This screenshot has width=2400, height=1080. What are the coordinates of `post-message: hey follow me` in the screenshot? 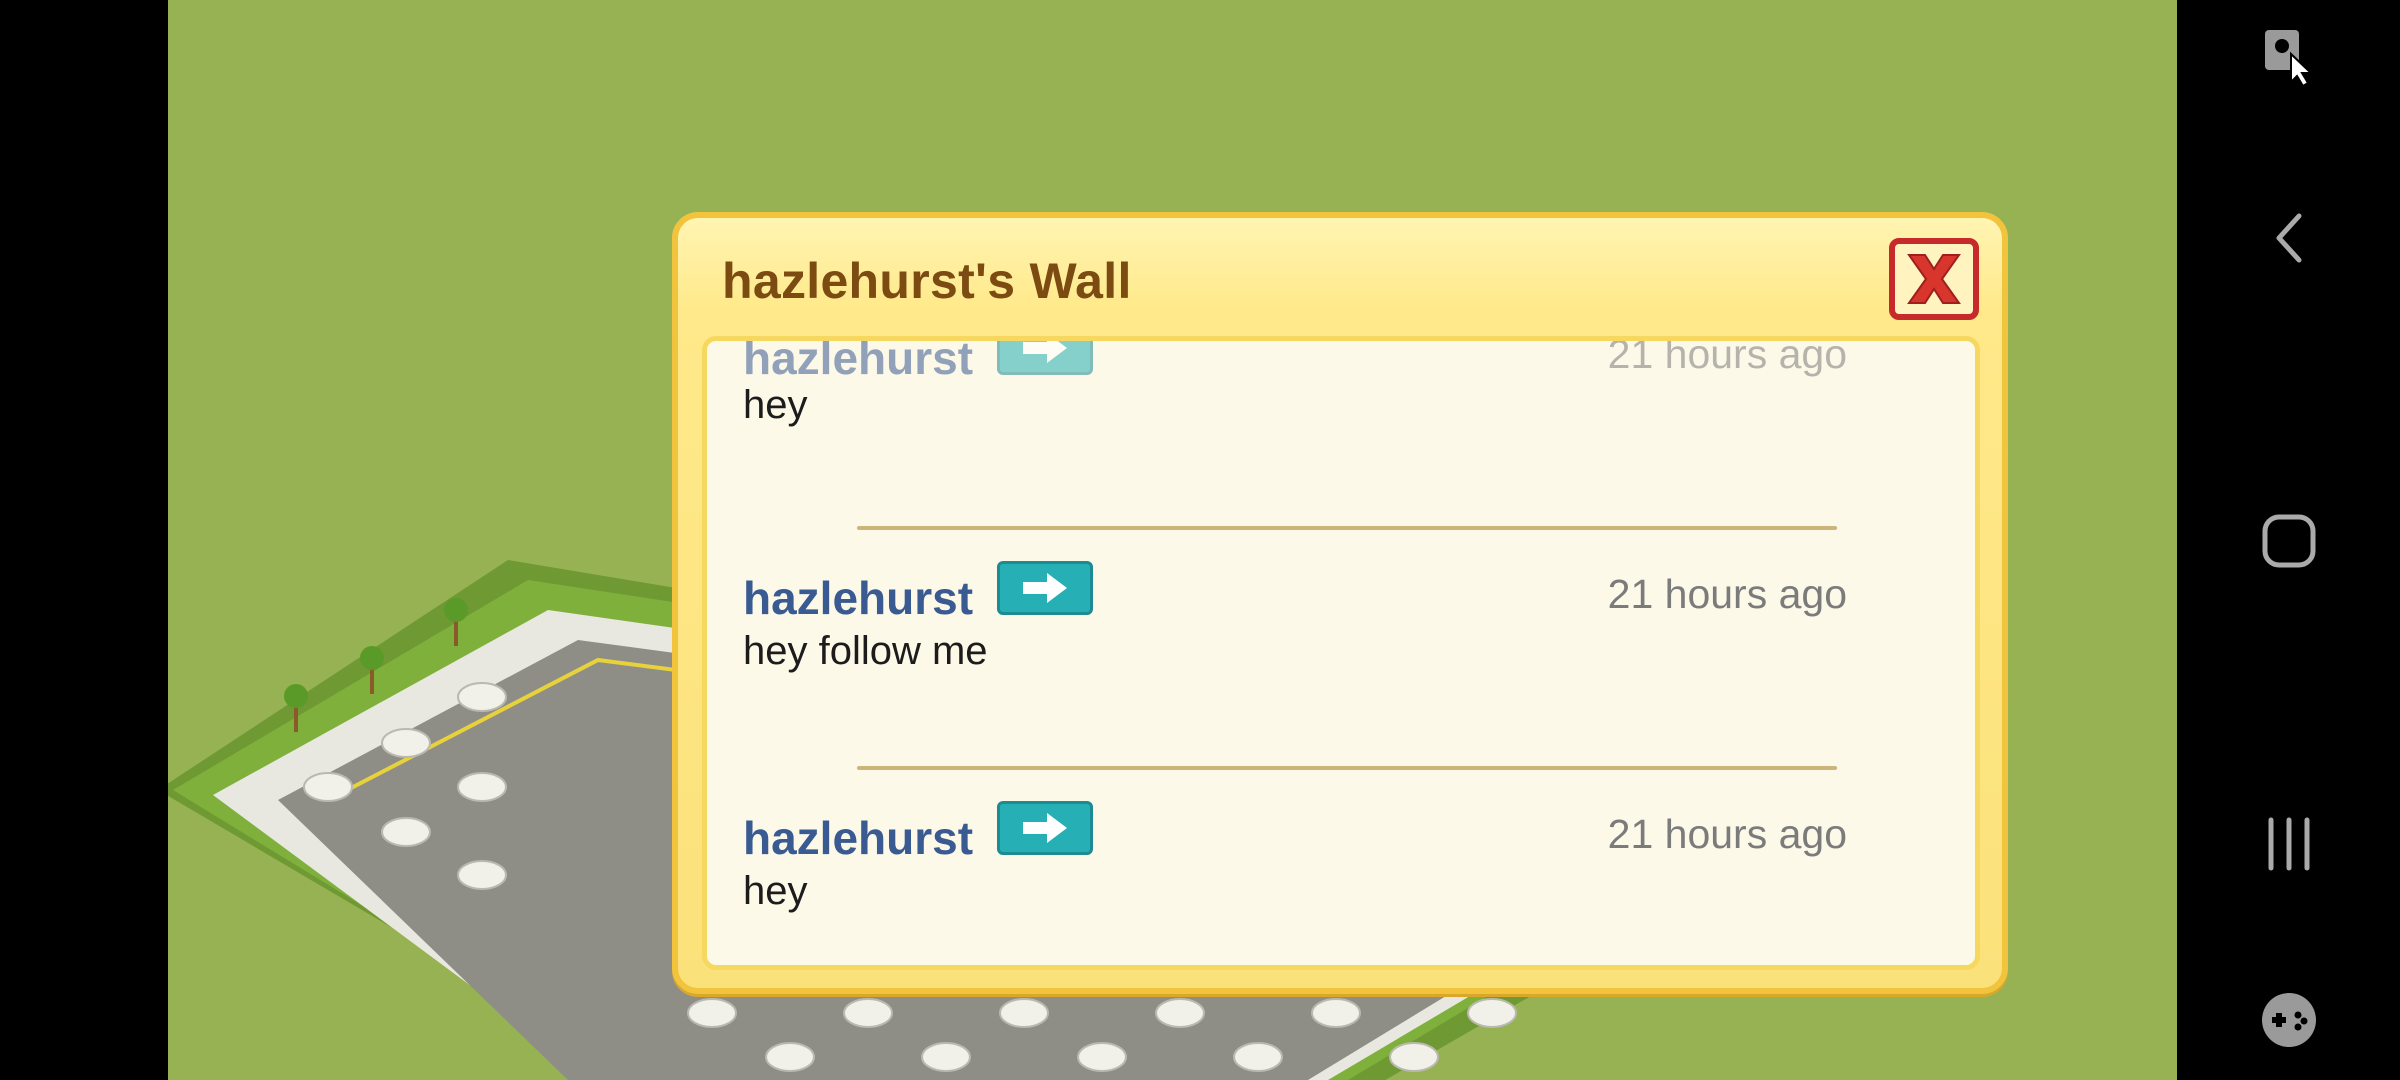 It's located at (865, 651).